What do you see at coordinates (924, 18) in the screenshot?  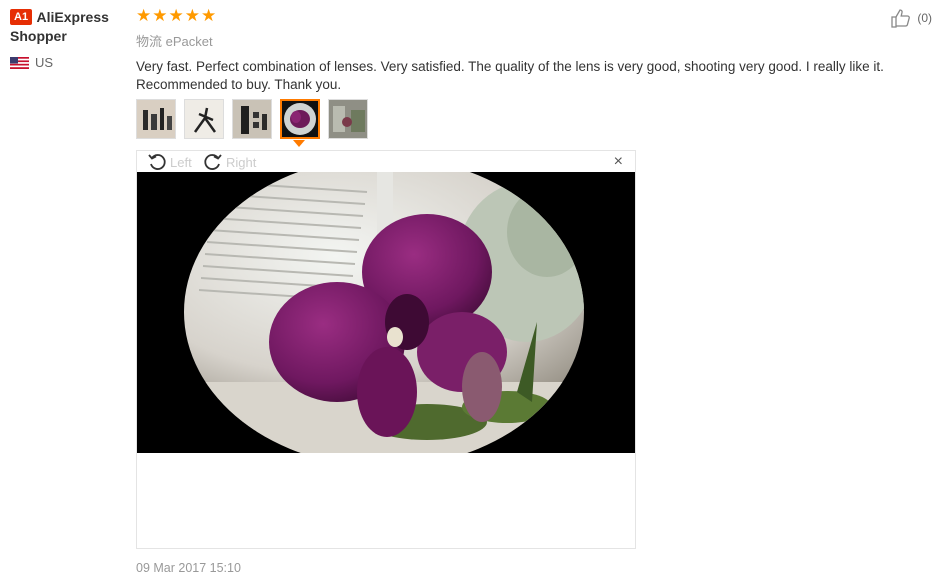 I see `helpful-count: (0)` at bounding box center [924, 18].